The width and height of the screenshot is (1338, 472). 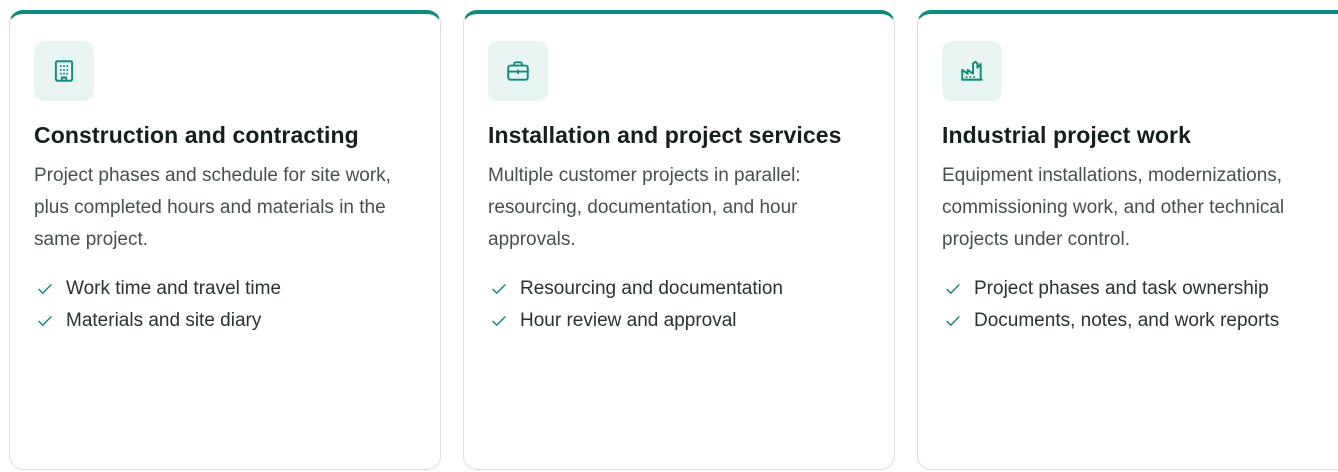 What do you see at coordinates (196, 135) in the screenshot?
I see `card-title: Construction and contracting` at bounding box center [196, 135].